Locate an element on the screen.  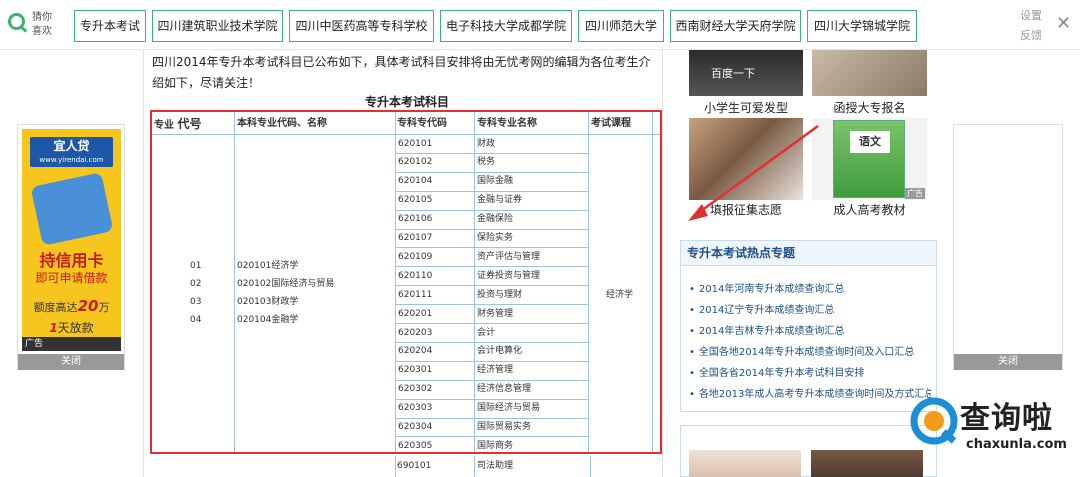
college-major-cell: 金融与证券 is located at coordinates (500, 200).